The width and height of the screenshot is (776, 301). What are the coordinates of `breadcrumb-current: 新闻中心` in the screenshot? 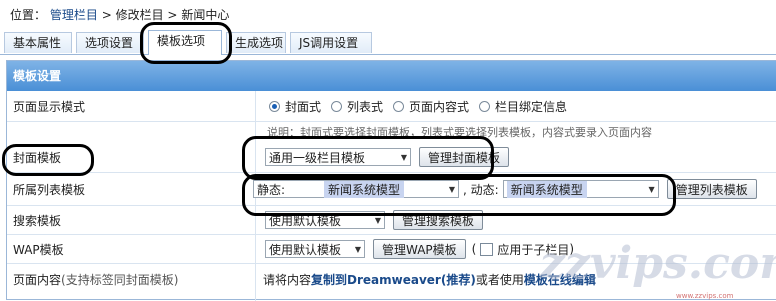 It's located at (205, 15).